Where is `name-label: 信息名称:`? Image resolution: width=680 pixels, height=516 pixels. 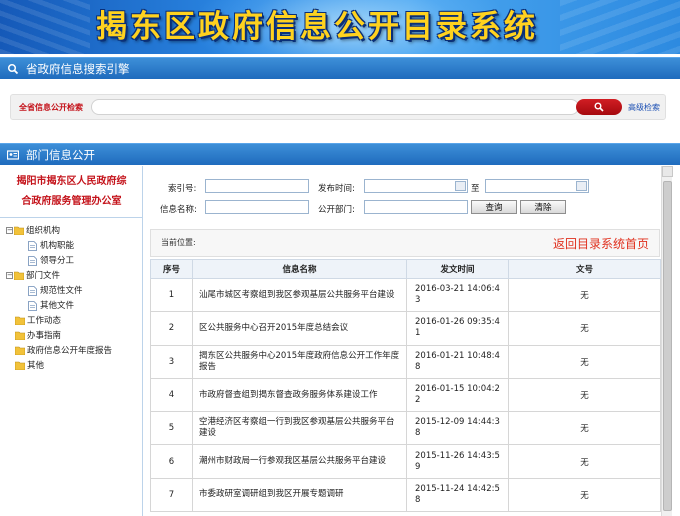 name-label: 信息名称: is located at coordinates (178, 210).